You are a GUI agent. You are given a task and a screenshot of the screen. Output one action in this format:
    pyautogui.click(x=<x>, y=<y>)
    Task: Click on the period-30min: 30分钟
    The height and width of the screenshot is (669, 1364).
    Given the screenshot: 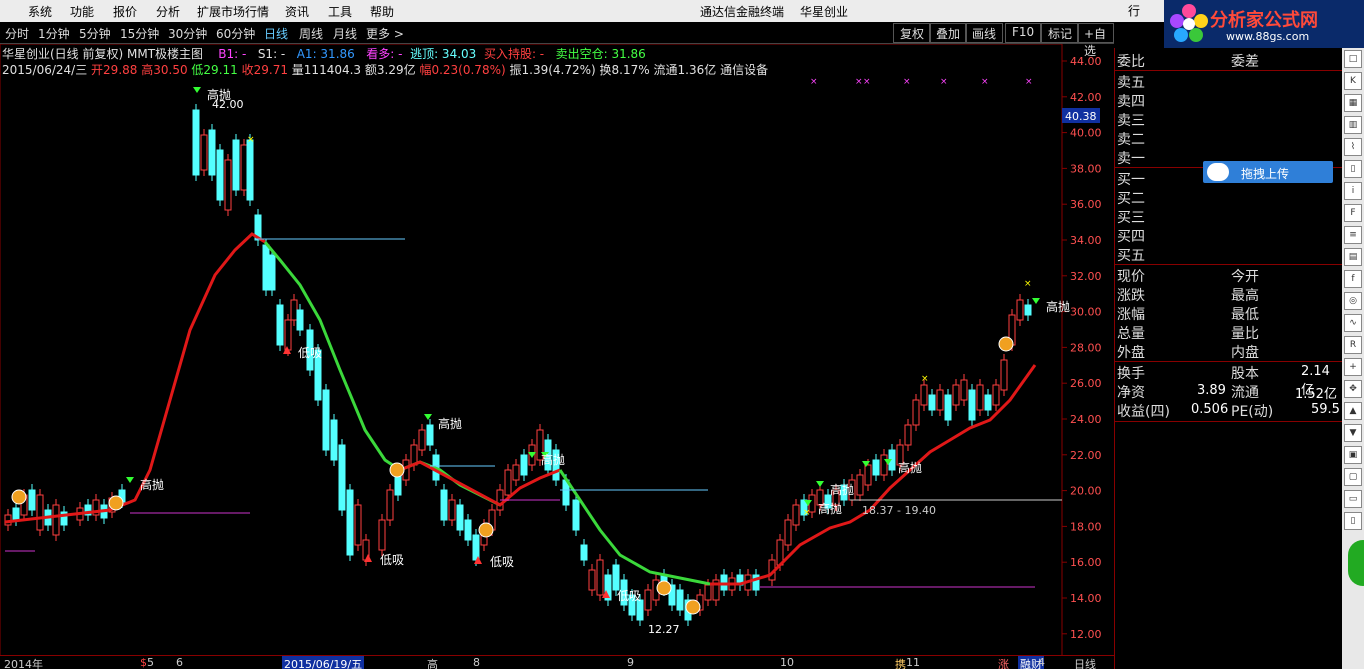 What is the action you would take?
    pyautogui.click(x=187, y=33)
    